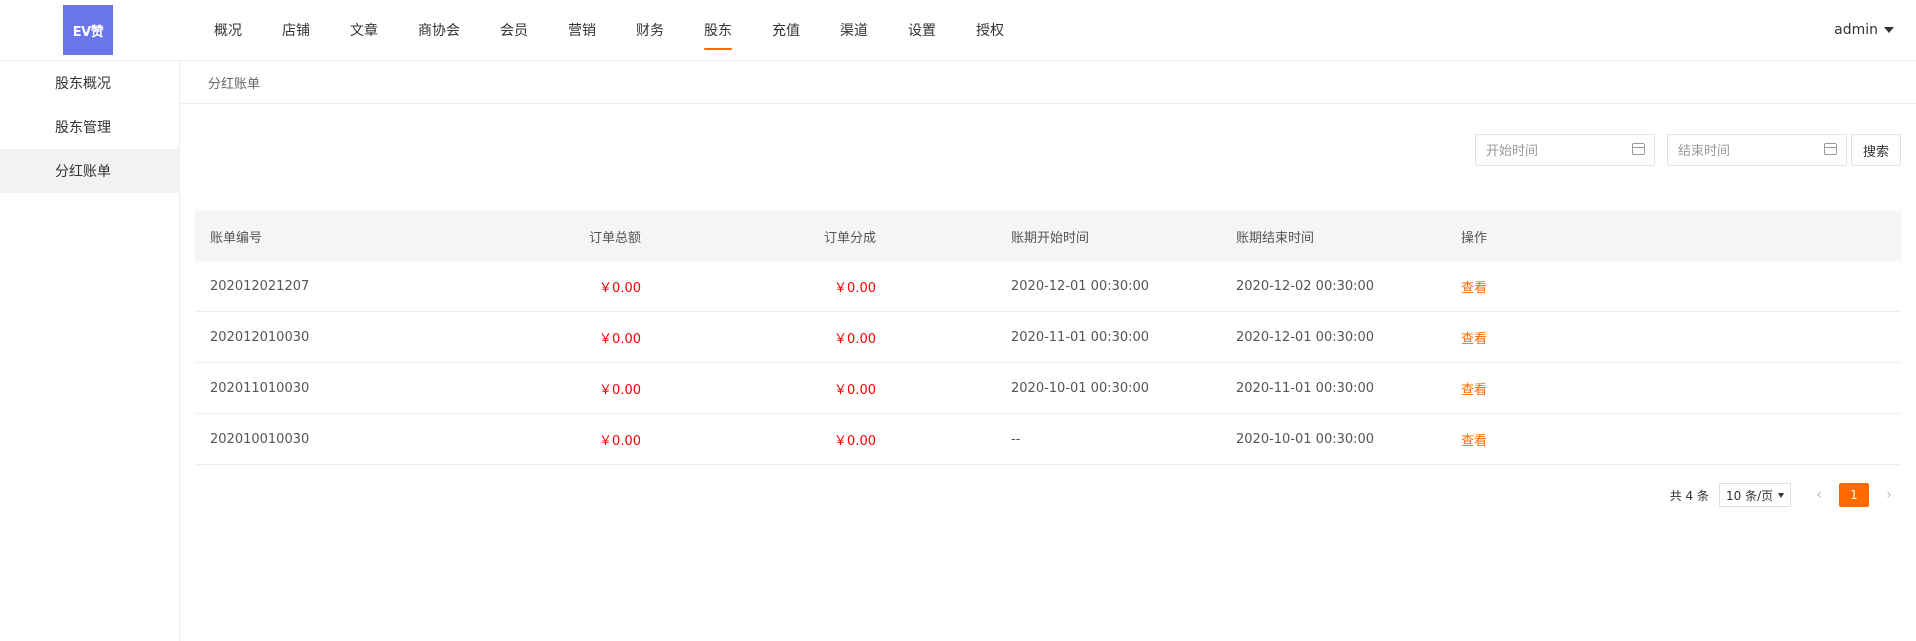 The width and height of the screenshot is (1916, 641). I want to click on breadcrumb-current: 分红账单, so click(234, 84).